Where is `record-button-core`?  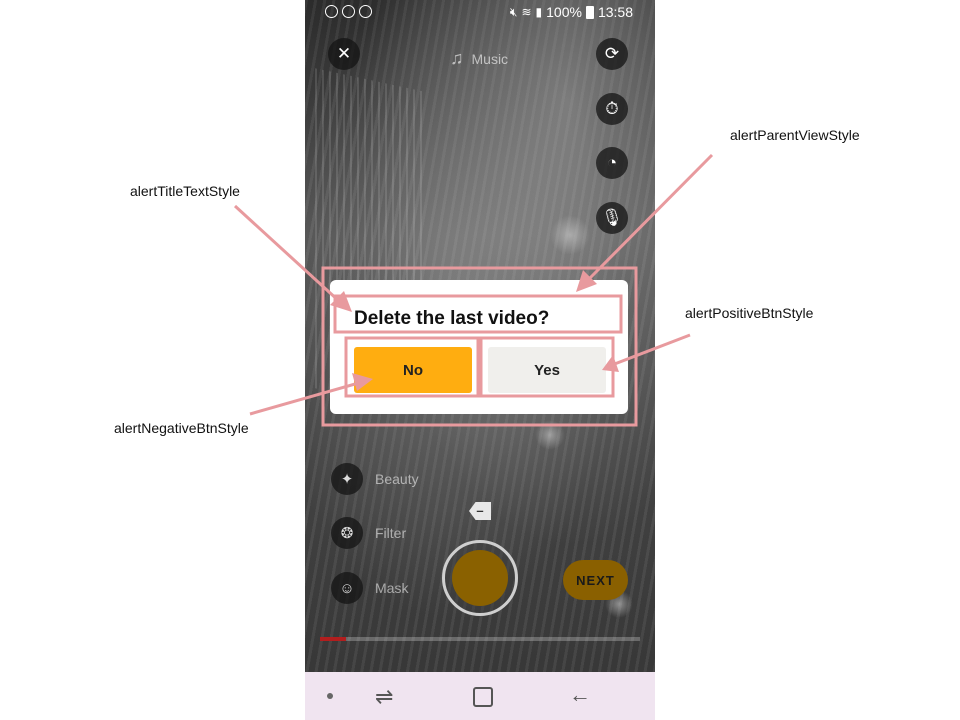
record-button-core is located at coordinates (480, 578).